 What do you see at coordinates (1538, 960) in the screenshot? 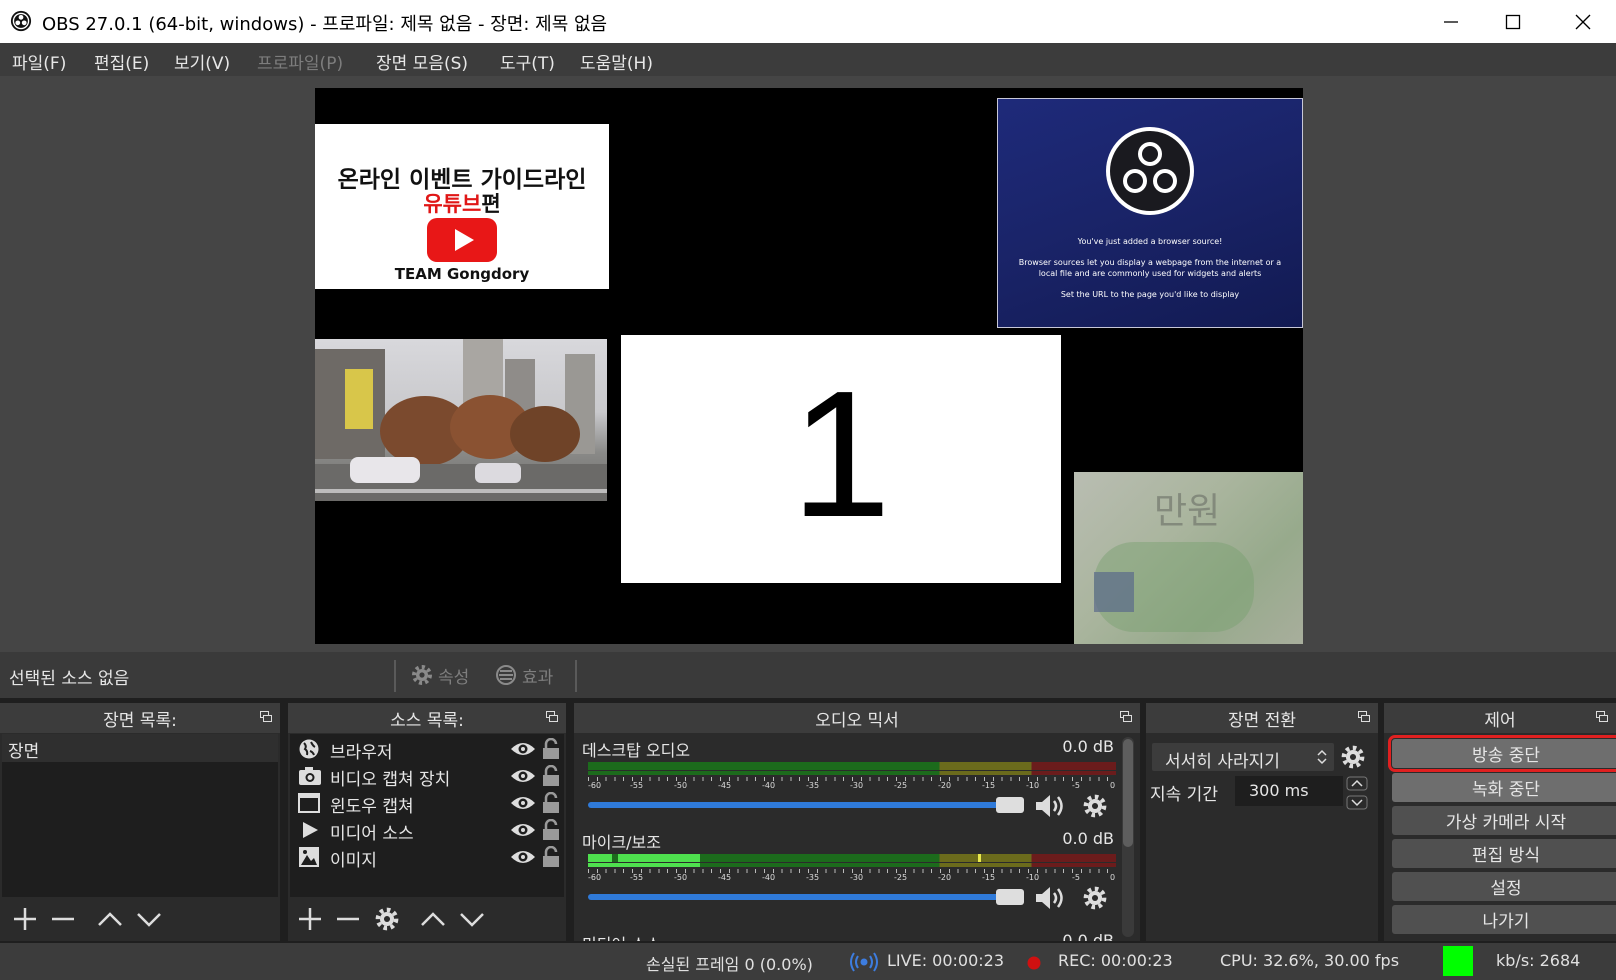
I see `bitrate: kb/s: 2684` at bounding box center [1538, 960].